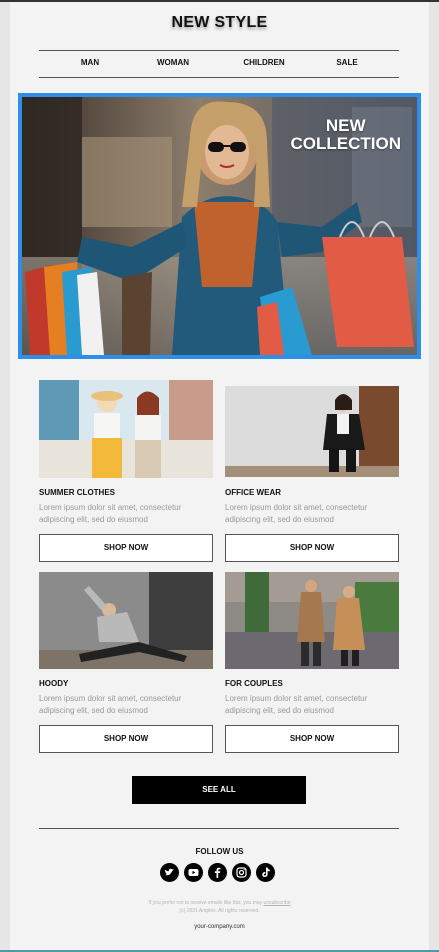  Describe the element at coordinates (173, 62) in the screenshot. I see `nav-item-woman: WOMAN` at that location.